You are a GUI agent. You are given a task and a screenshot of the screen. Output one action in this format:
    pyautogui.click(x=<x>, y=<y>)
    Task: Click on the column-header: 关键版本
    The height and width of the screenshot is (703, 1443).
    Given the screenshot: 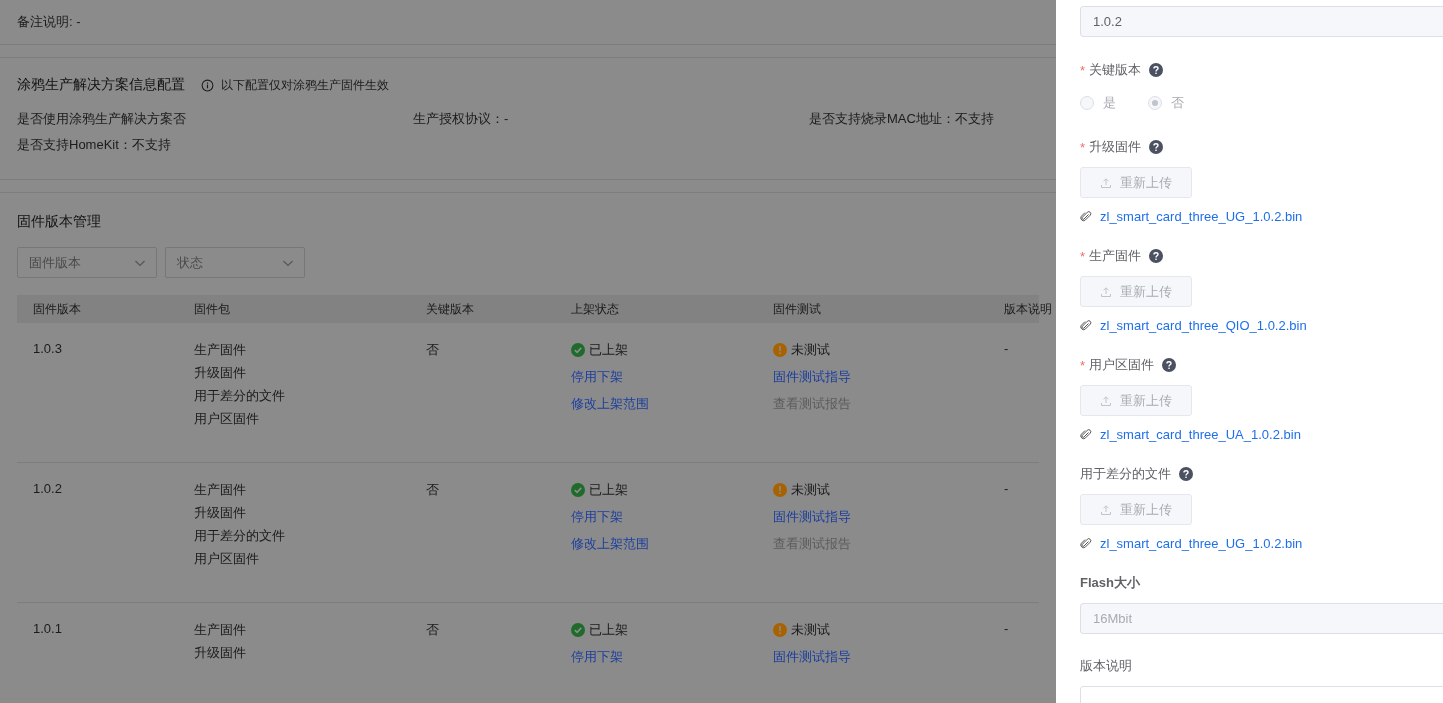 What is the action you would take?
    pyautogui.click(x=450, y=309)
    